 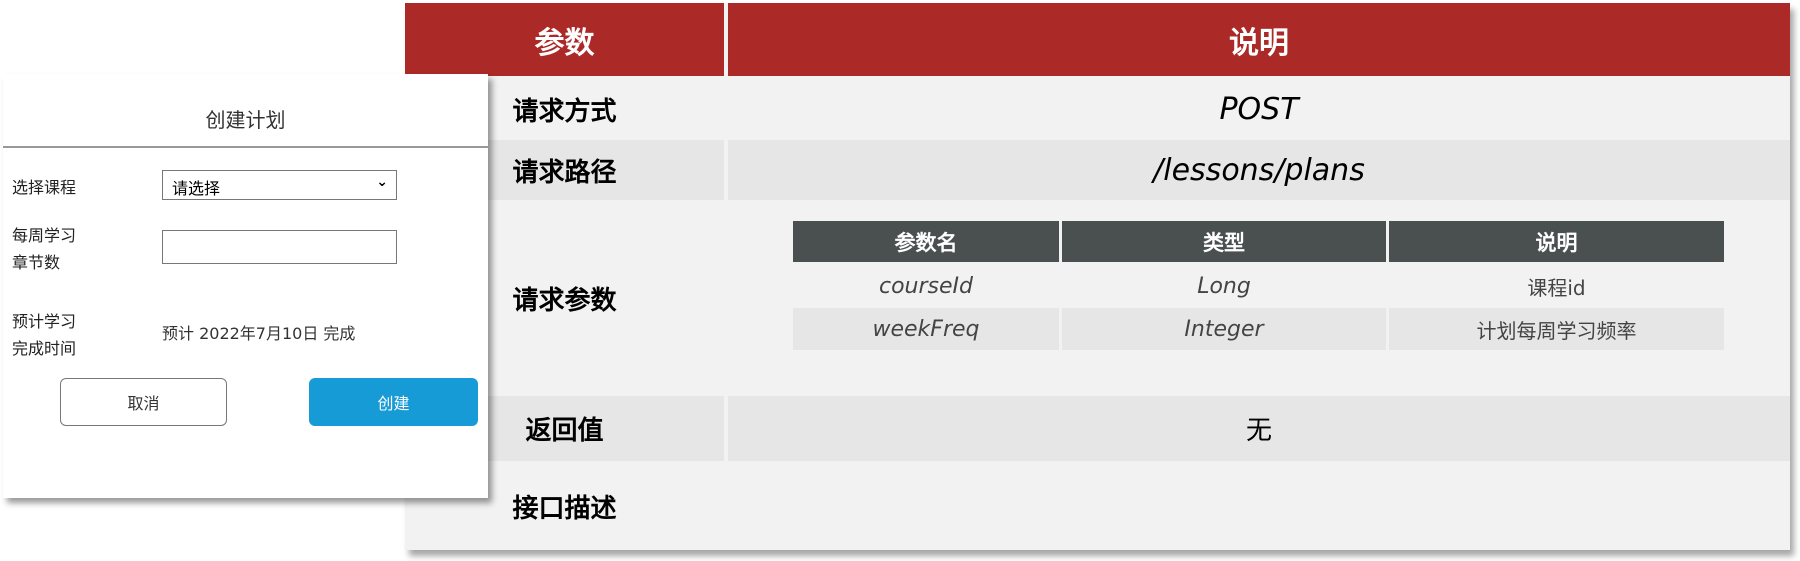 What do you see at coordinates (44, 187) in the screenshot?
I see `course-label: 选择课程` at bounding box center [44, 187].